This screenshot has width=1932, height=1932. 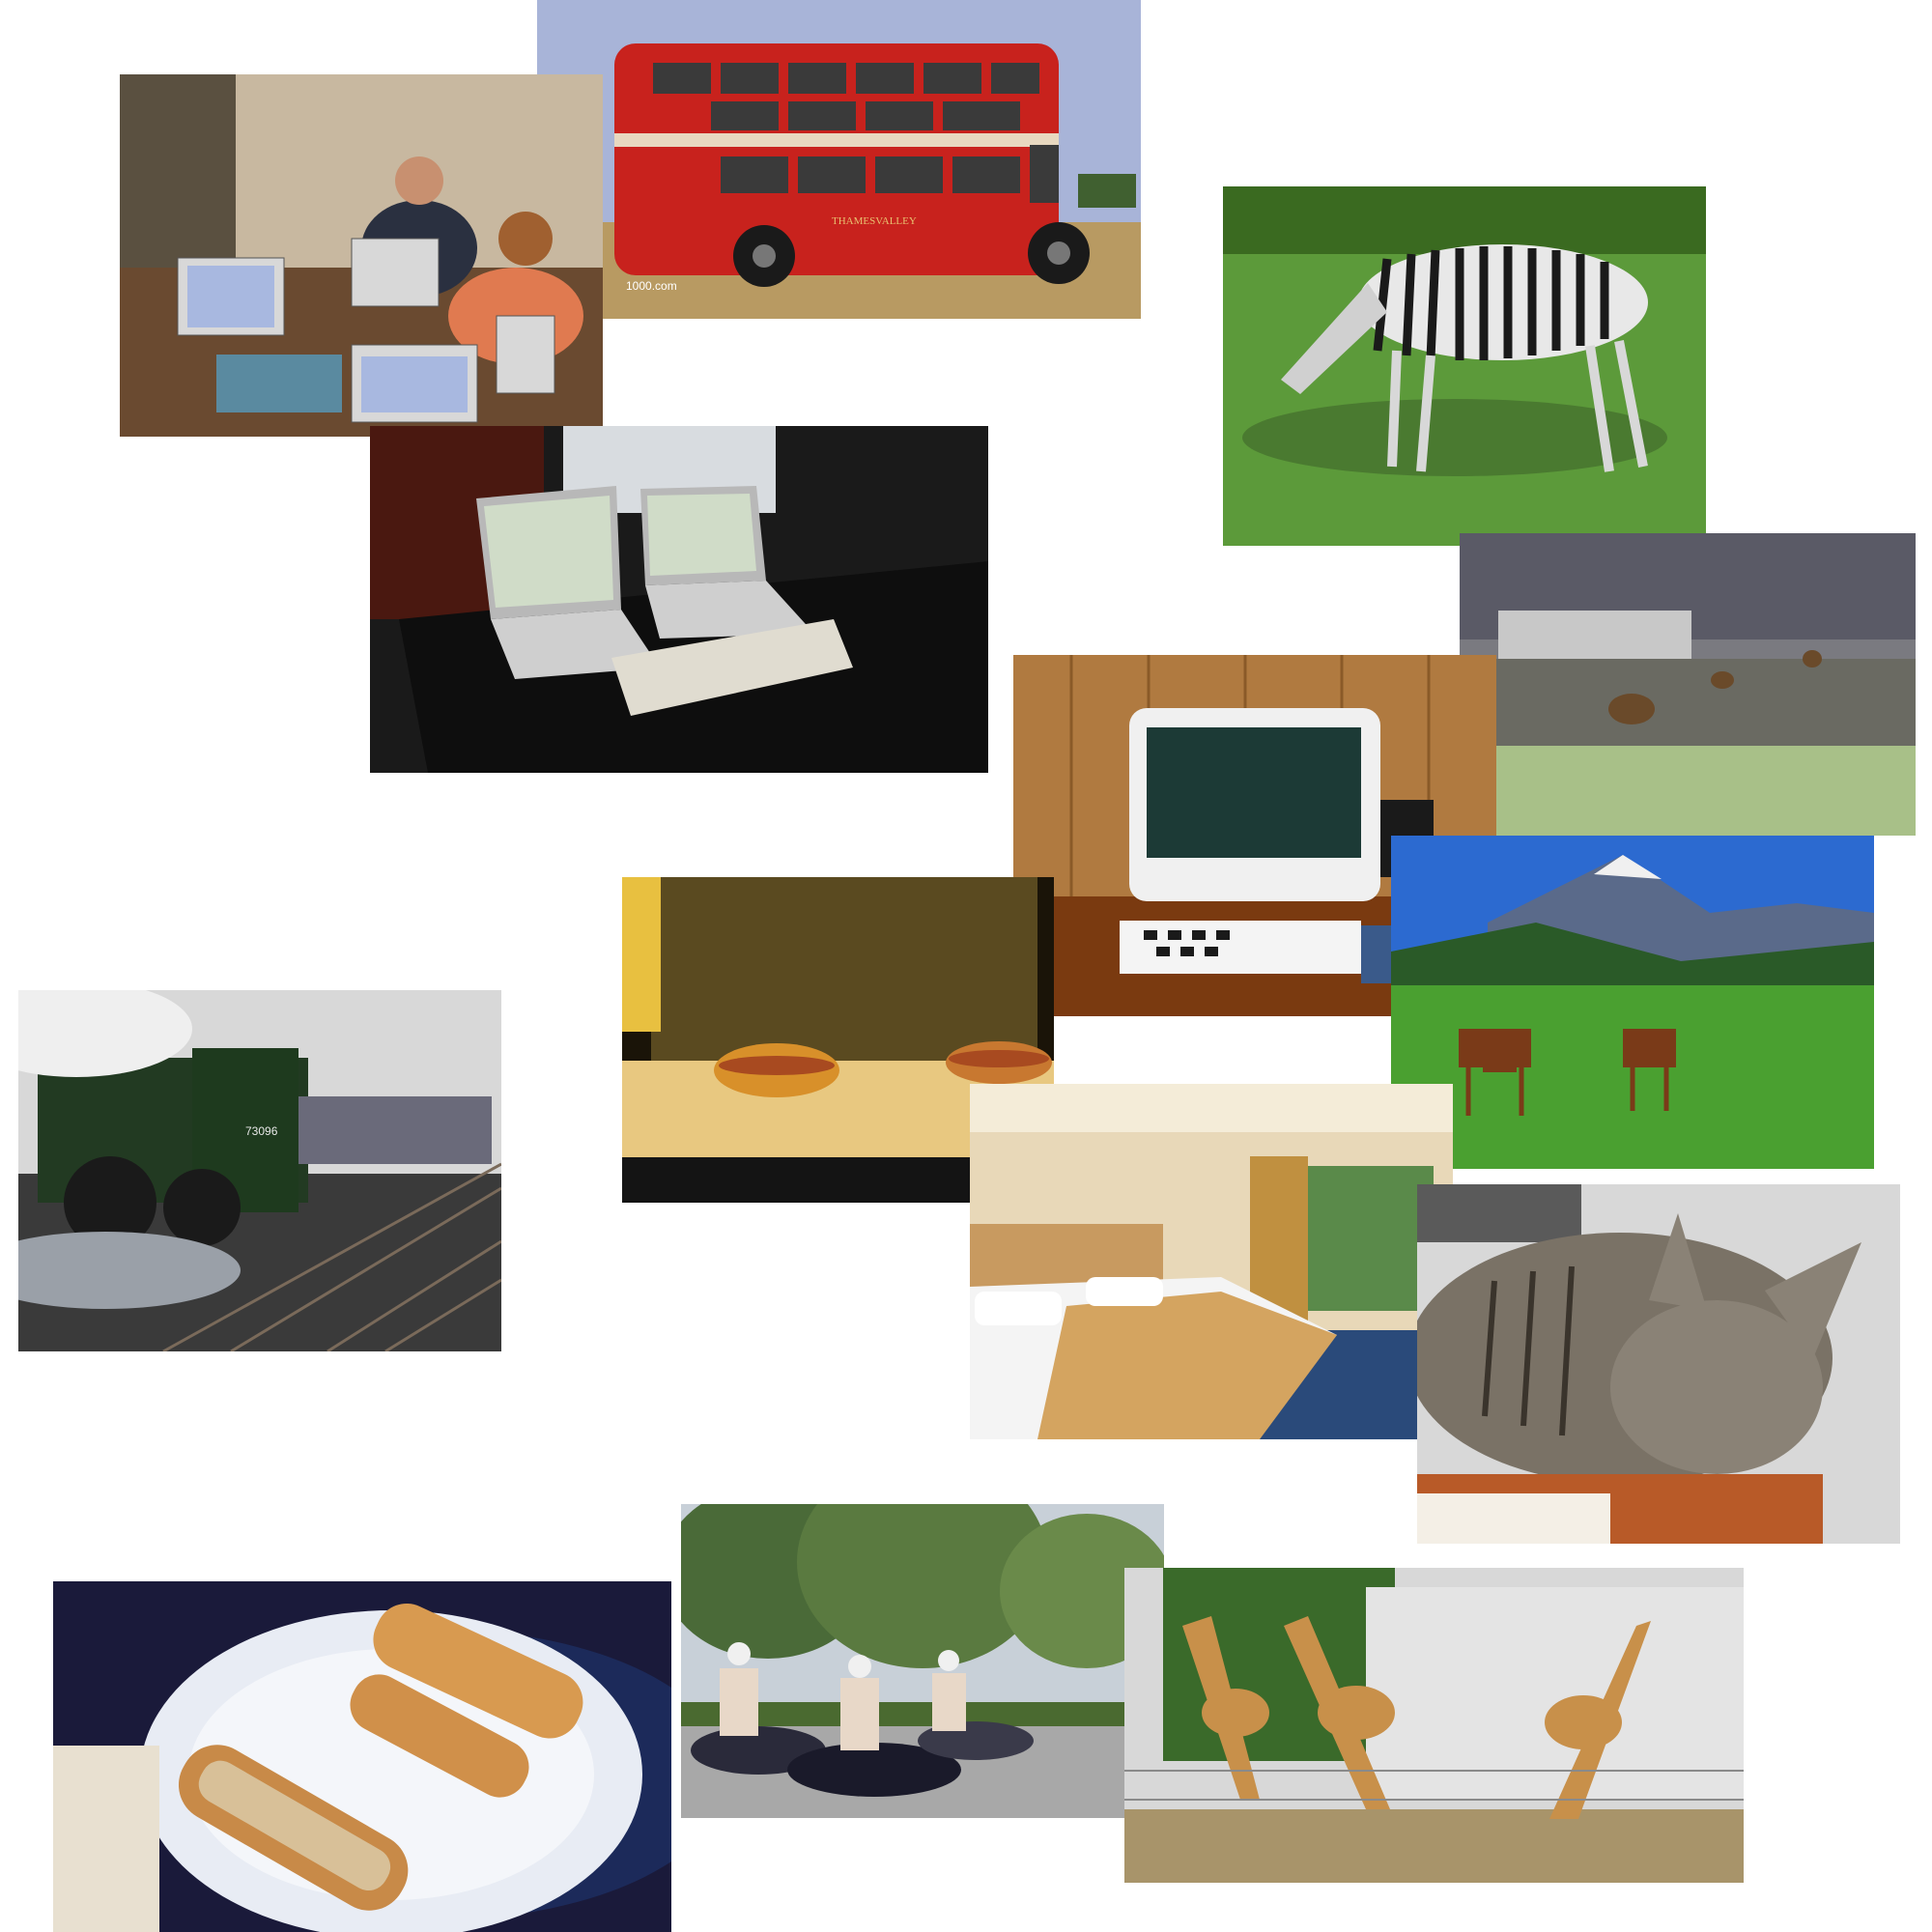 I want to click on train-number: 73096, so click(x=261, y=1131).